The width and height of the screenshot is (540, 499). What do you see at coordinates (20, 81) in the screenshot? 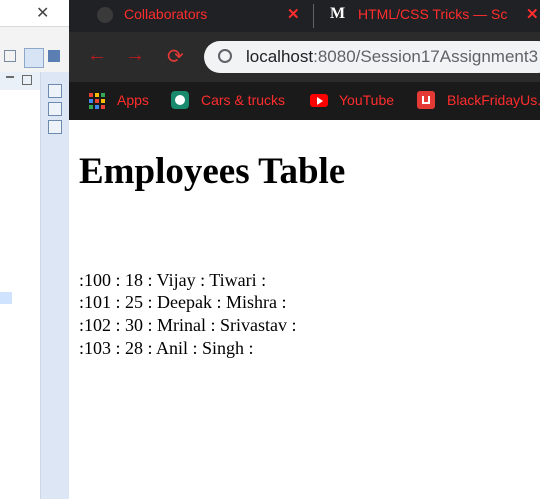
I see `ide-panel-header` at bounding box center [20, 81].